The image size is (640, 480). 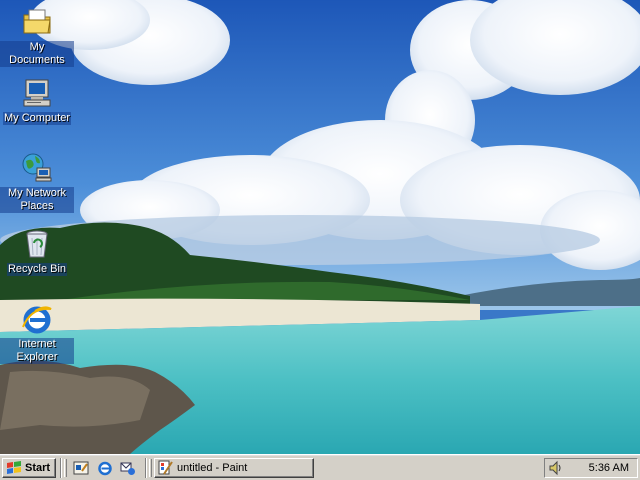 I want to click on taskbar-clock: 5:36 AM, so click(x=609, y=468).